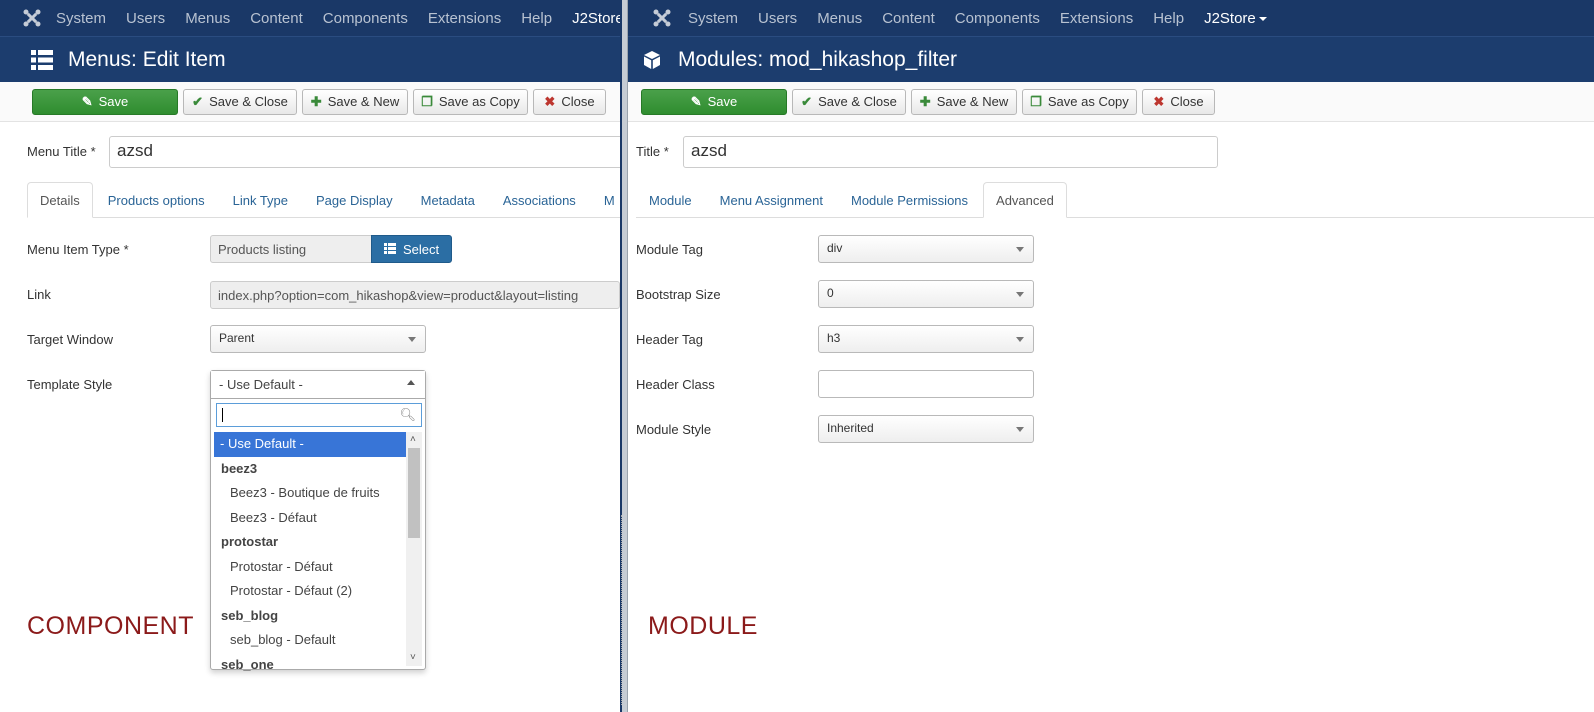 The width and height of the screenshot is (1594, 712). Describe the element at coordinates (1025, 200) in the screenshot. I see `tab-advanced: Advanced` at that location.